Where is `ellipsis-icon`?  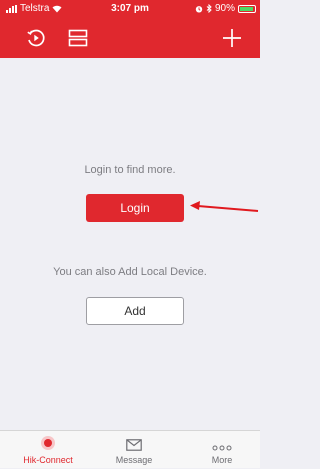 ellipsis-icon is located at coordinates (222, 448).